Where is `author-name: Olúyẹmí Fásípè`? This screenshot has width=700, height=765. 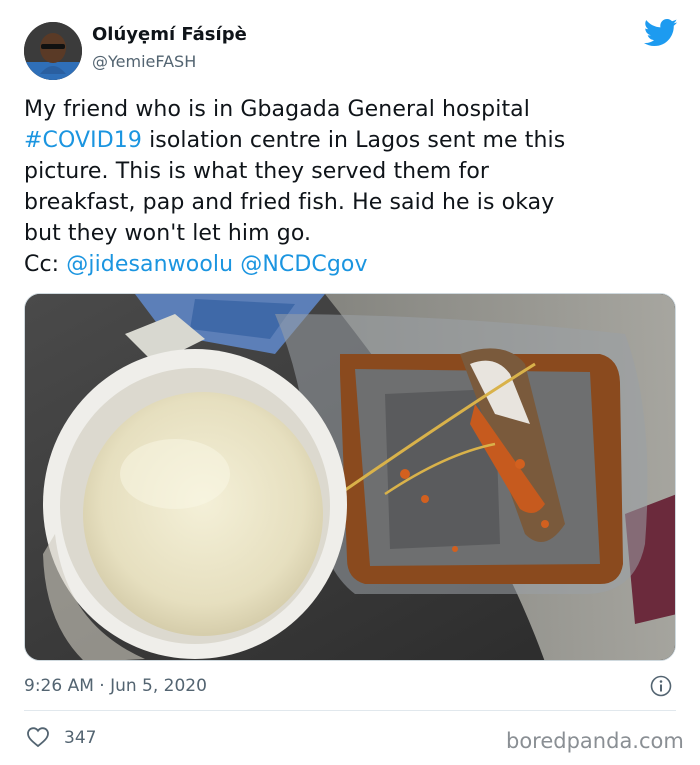 author-name: Olúyẹmí Fásípè is located at coordinates (169, 35).